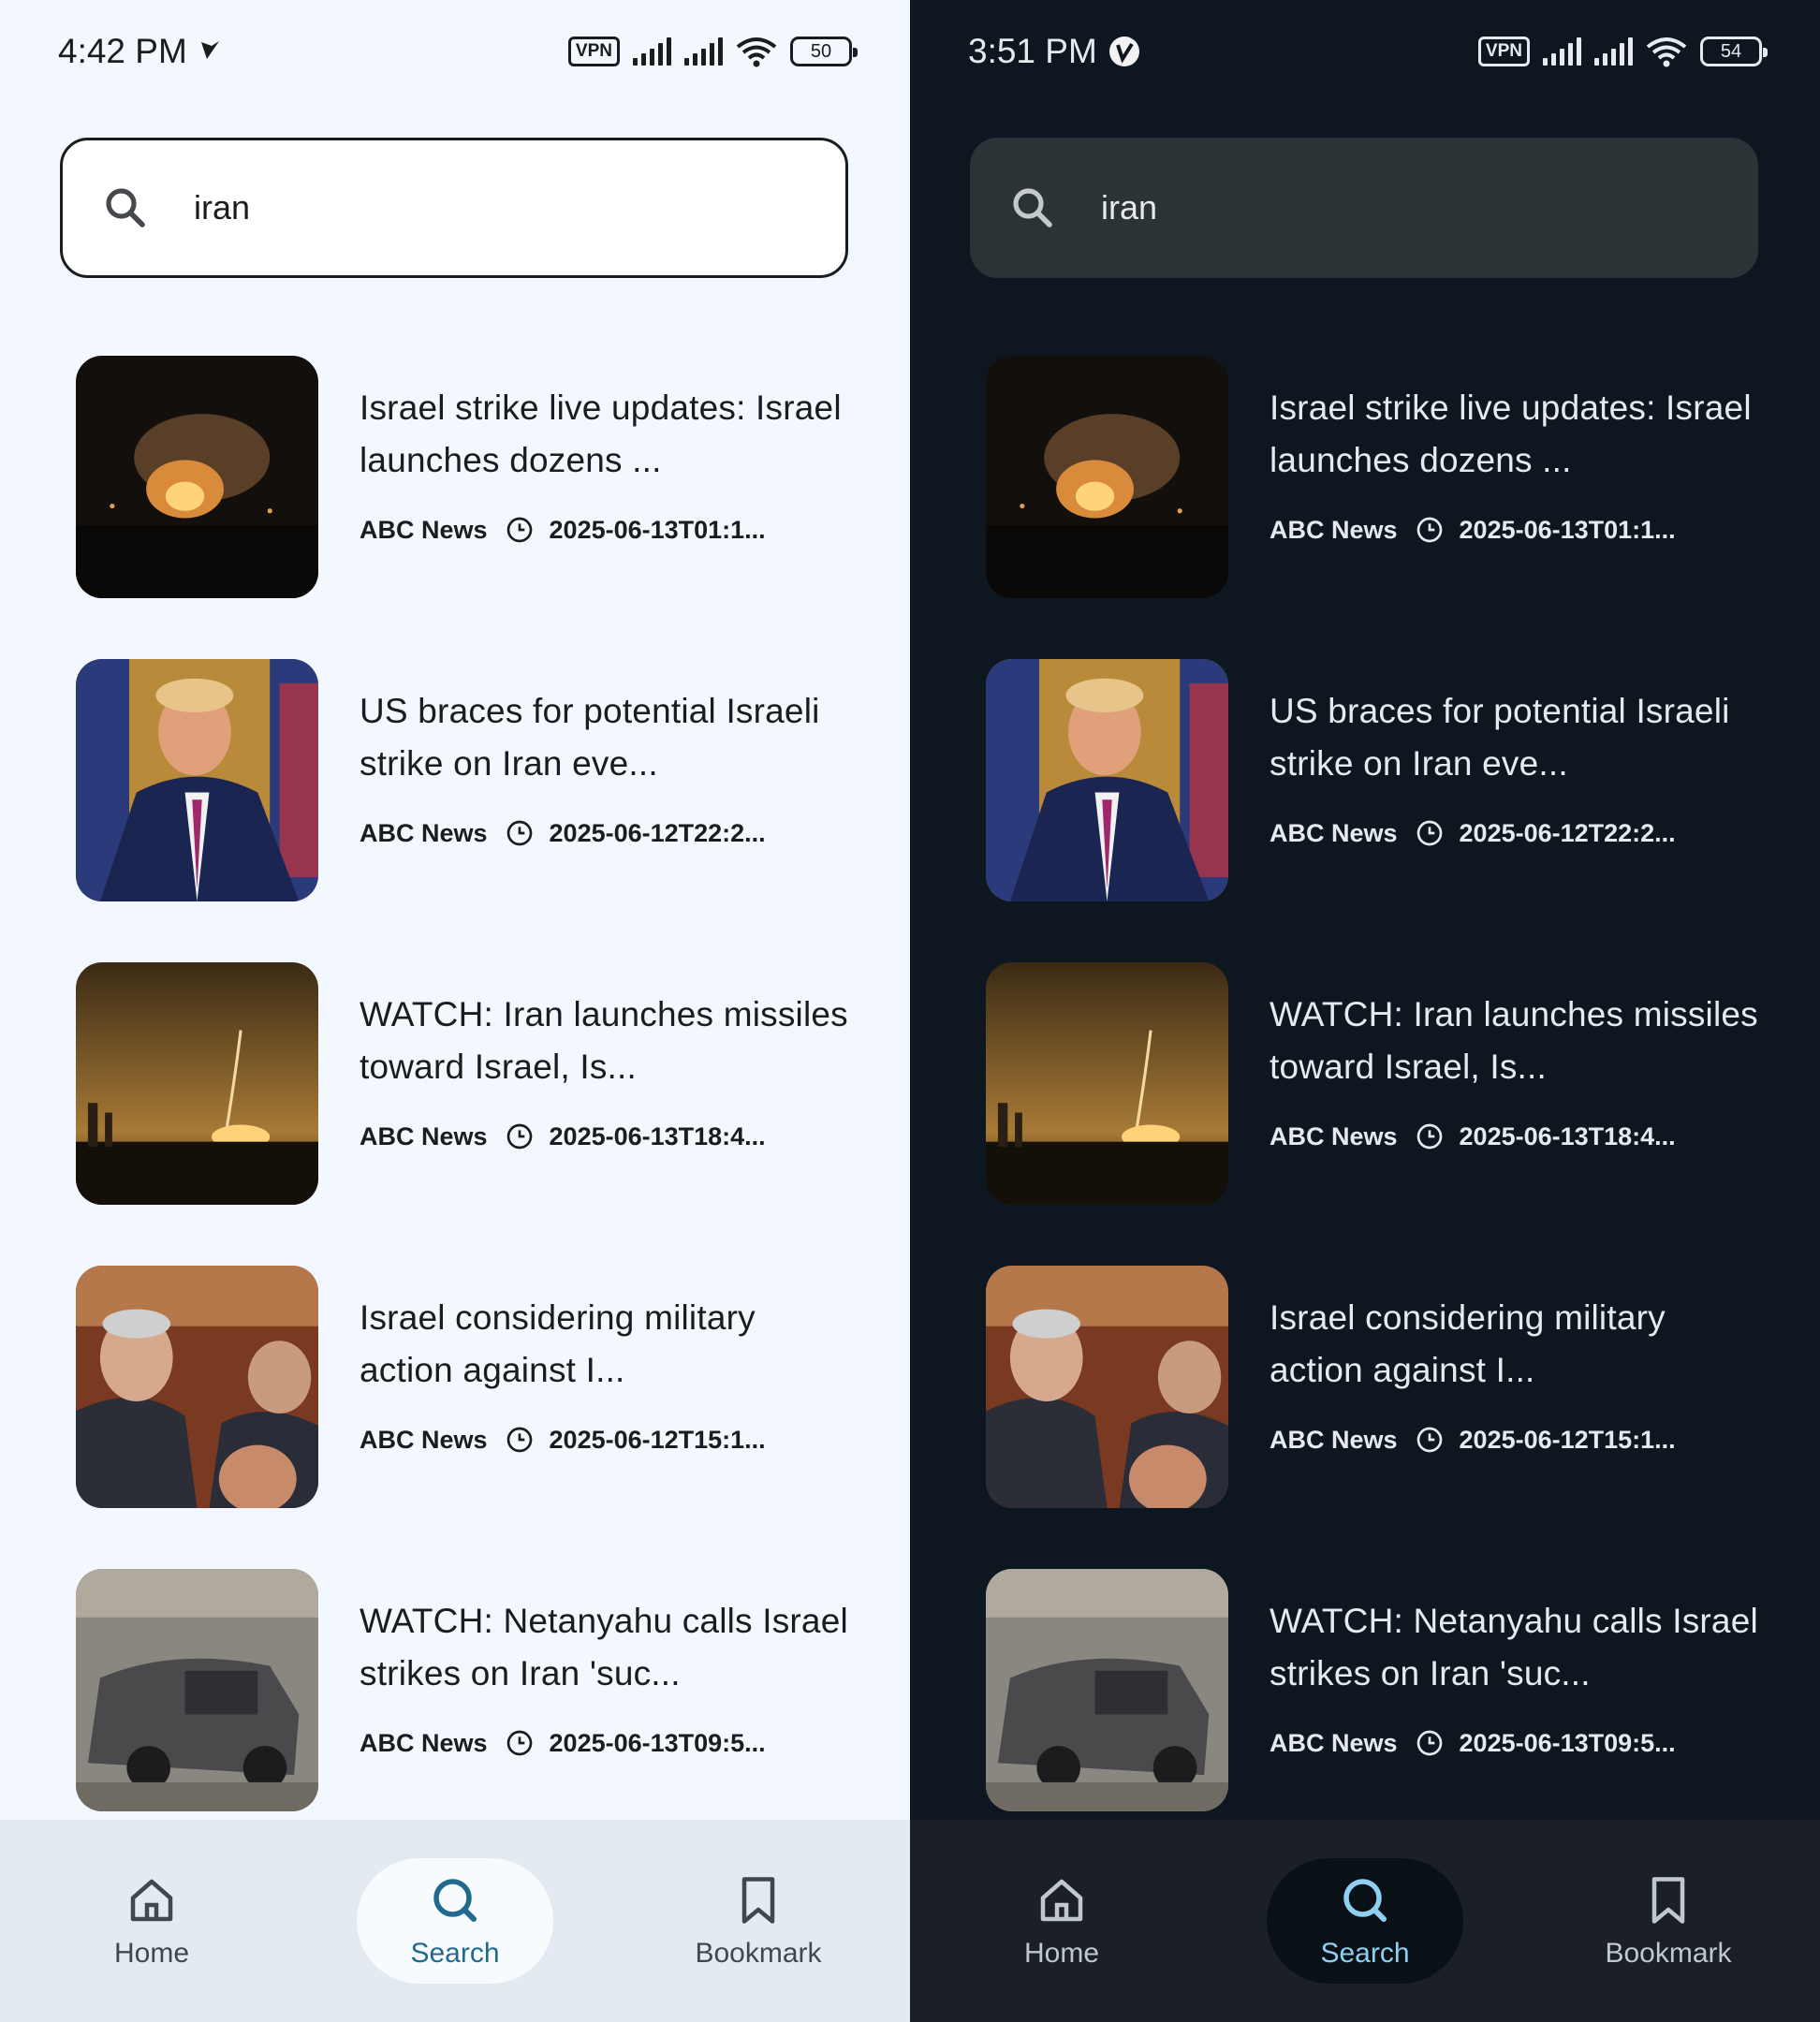 This screenshot has width=1820, height=2022. What do you see at coordinates (758, 1954) in the screenshot?
I see `nav-bookmark-label: Bookmark` at bounding box center [758, 1954].